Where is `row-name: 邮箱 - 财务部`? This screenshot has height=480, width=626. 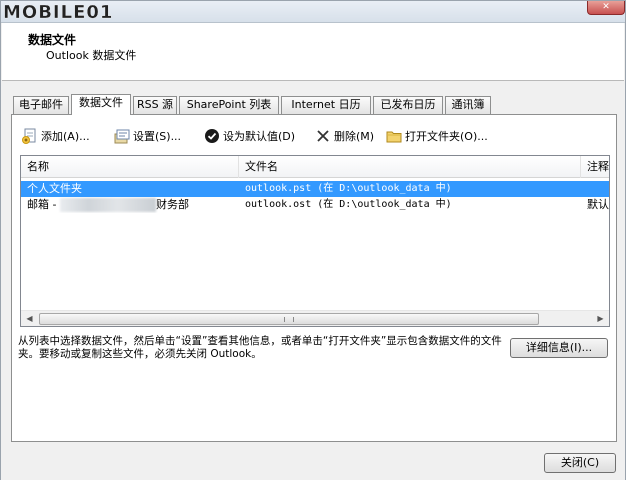 row-name: 邮箱 - 财务部 is located at coordinates (133, 205).